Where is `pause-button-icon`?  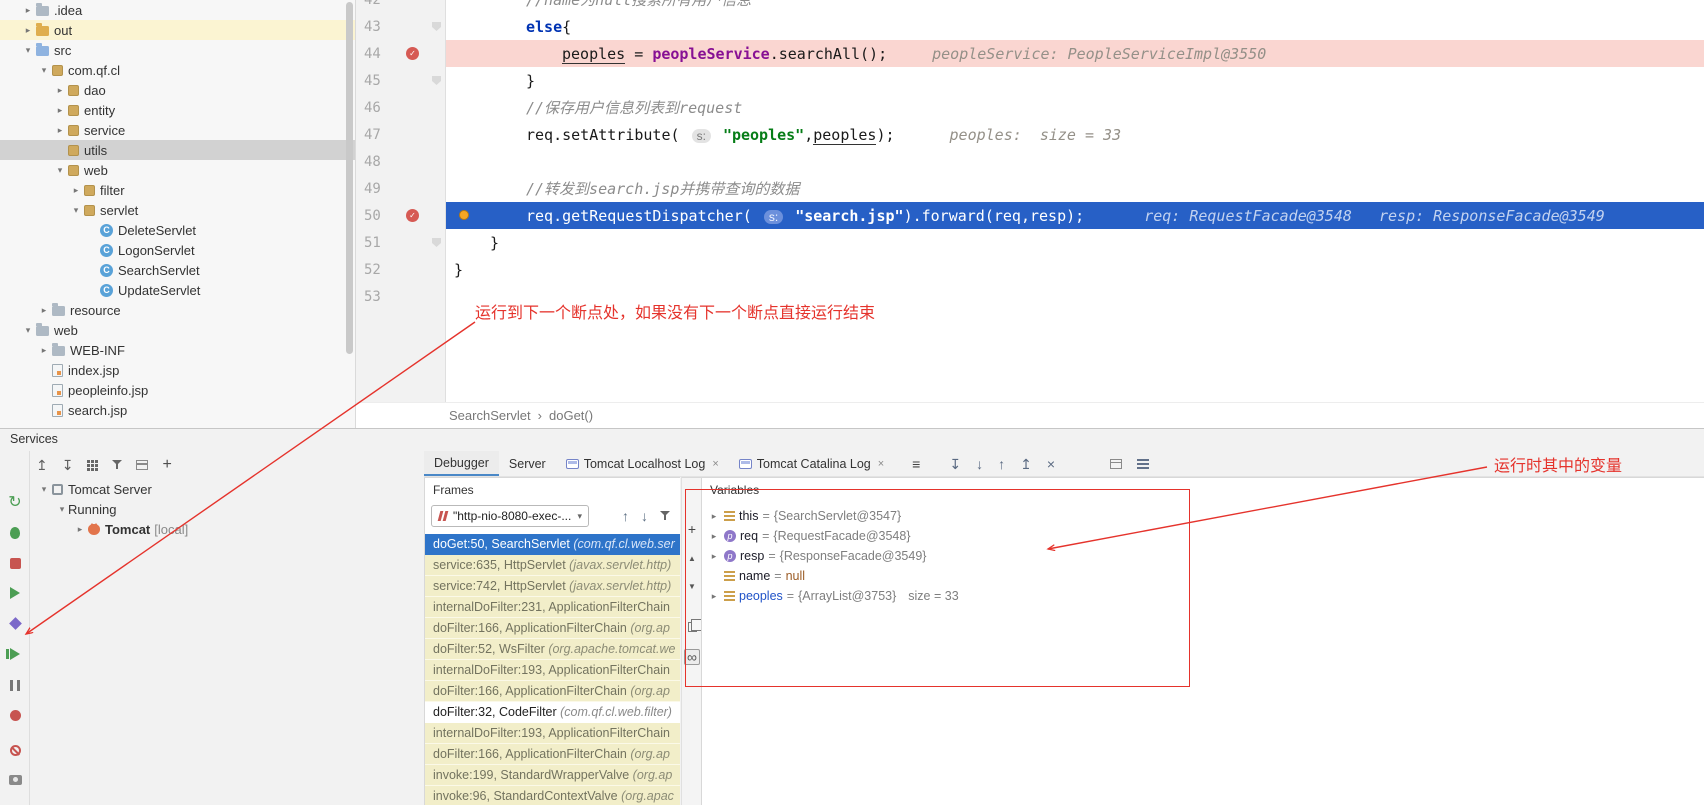
pause-button-icon is located at coordinates (15, 685).